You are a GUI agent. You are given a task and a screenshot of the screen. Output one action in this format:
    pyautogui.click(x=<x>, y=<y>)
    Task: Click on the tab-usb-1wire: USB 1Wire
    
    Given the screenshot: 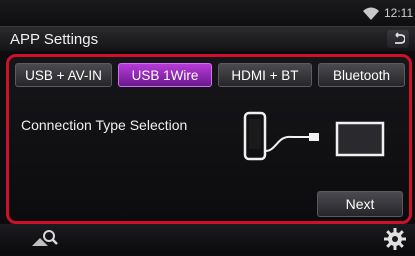 What is the action you would take?
    pyautogui.click(x=165, y=75)
    